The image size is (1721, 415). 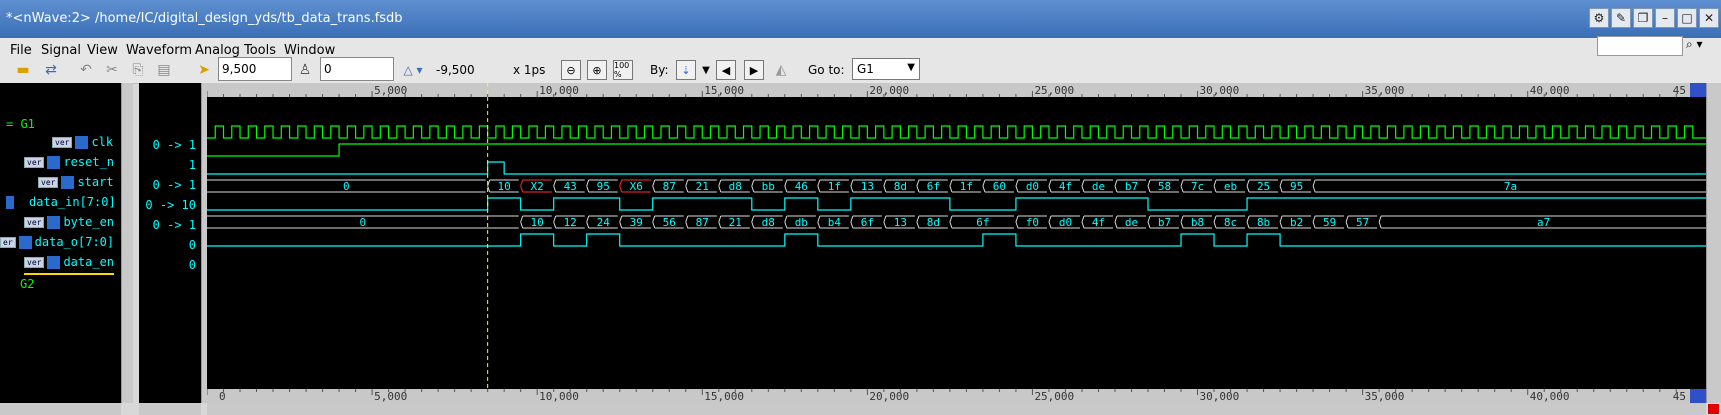 What do you see at coordinates (159, 50) in the screenshot?
I see `menu-waveform: Waveform` at bounding box center [159, 50].